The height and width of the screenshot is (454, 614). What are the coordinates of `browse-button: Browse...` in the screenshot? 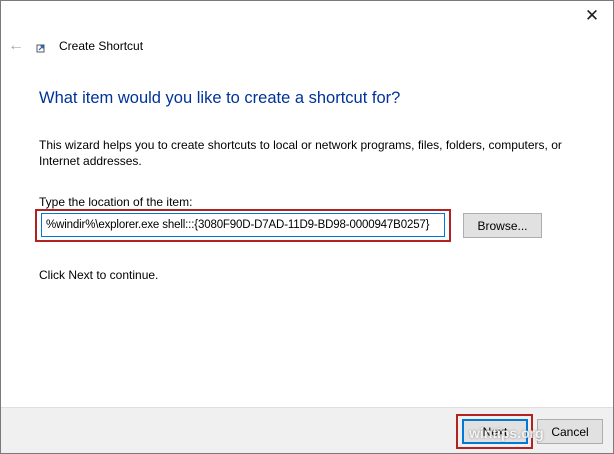 It's located at (502, 225).